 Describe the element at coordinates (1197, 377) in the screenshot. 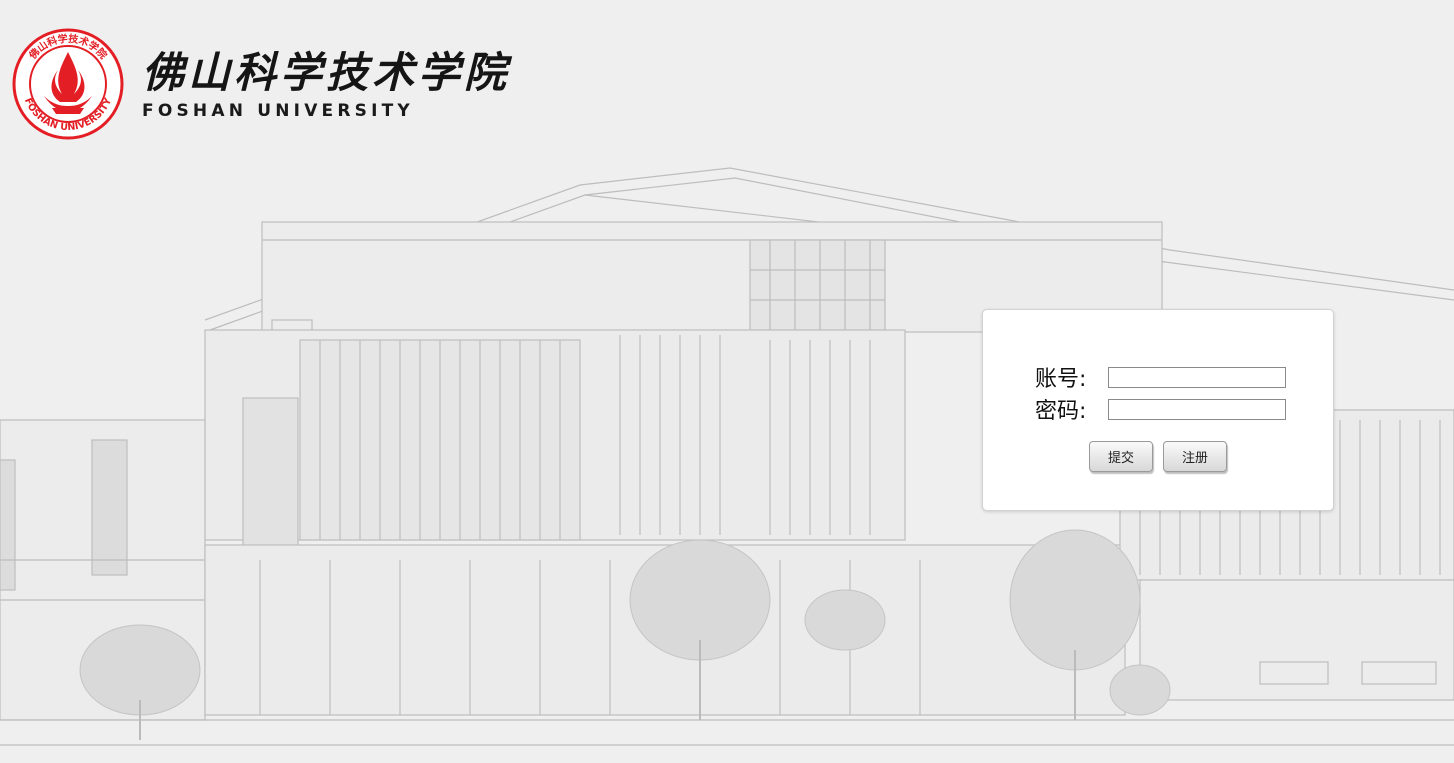

I see `account-input` at that location.